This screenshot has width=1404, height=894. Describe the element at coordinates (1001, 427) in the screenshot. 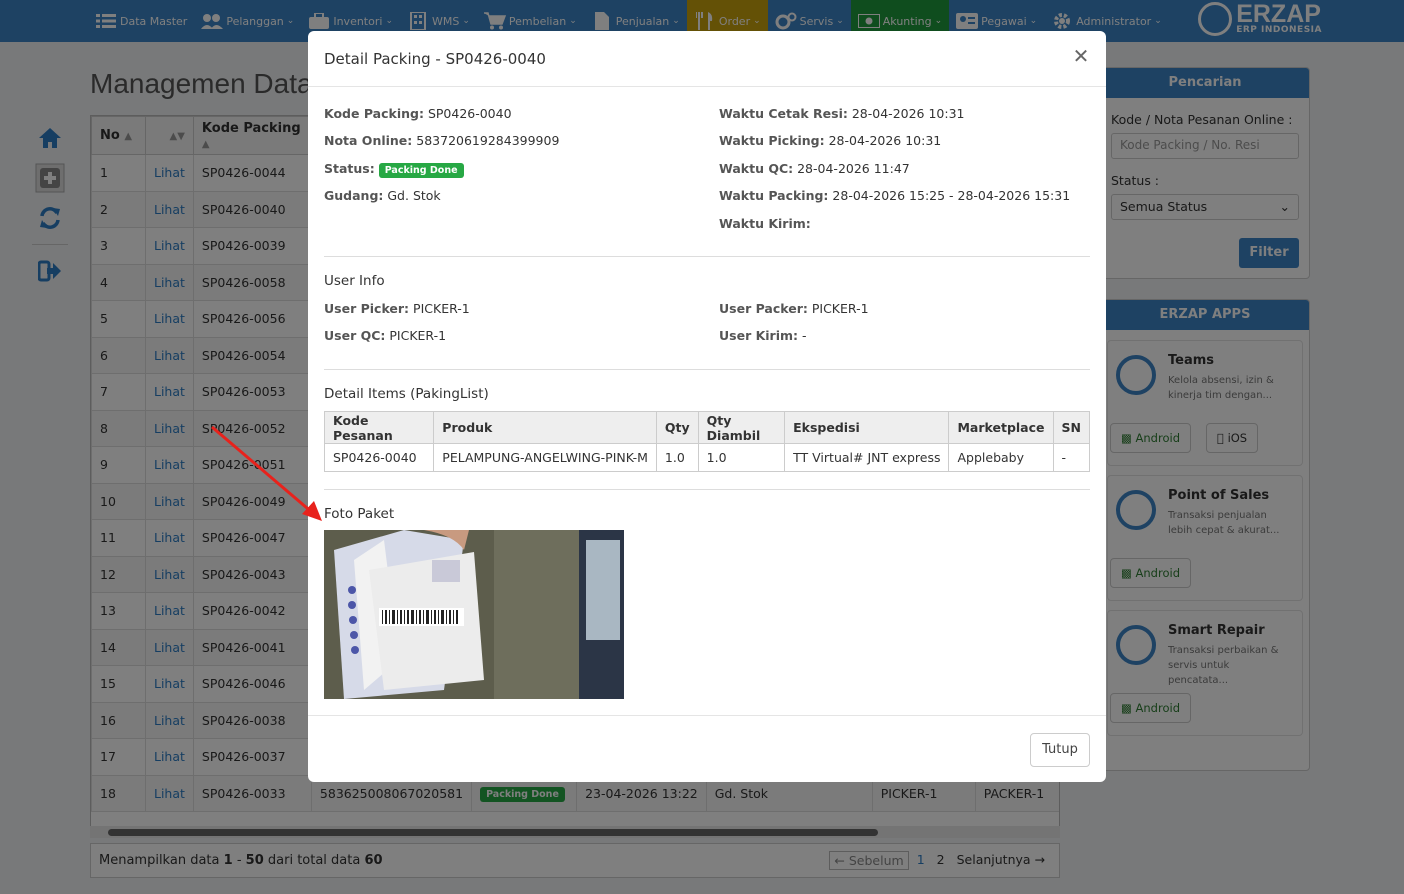

I see `items-column-header: Marketplace` at that location.